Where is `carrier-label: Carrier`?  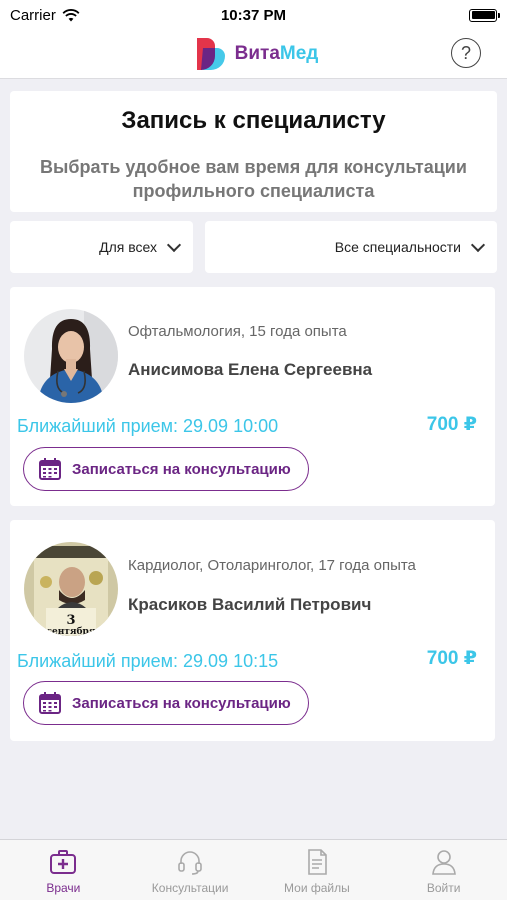 carrier-label: Carrier is located at coordinates (33, 15).